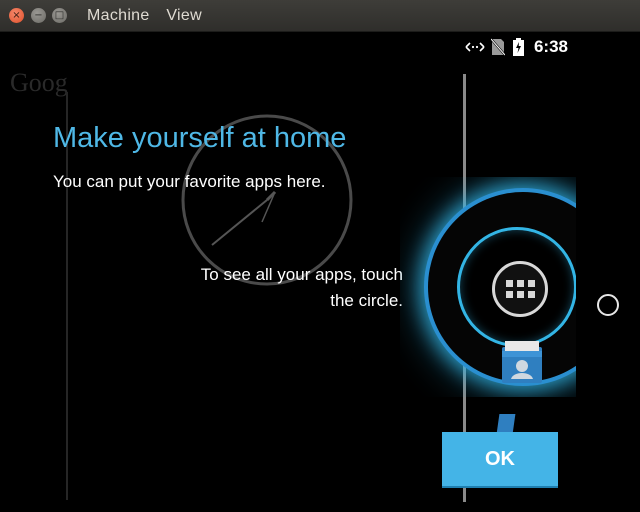  I want to click on partial-app-icon, so click(506, 424).